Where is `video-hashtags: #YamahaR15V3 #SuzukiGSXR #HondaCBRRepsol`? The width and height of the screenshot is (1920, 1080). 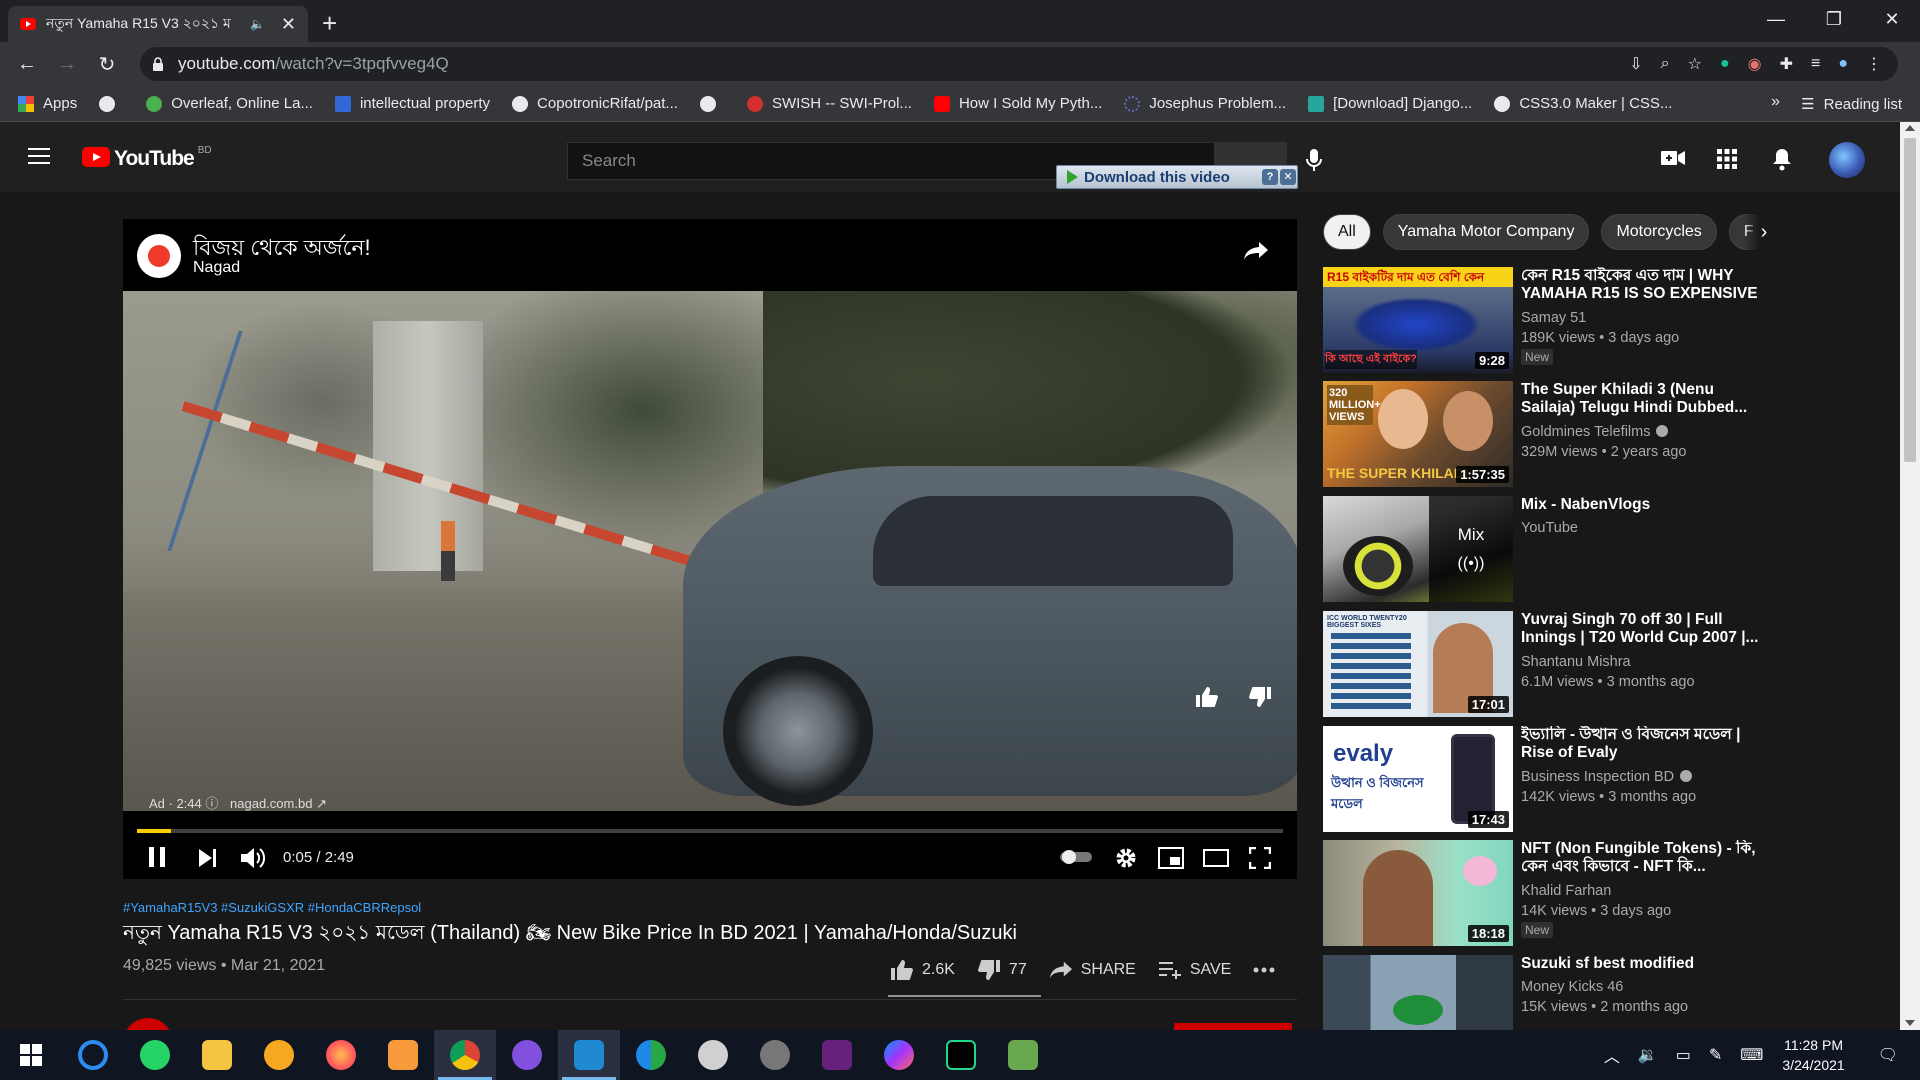 video-hashtags: #YamahaR15V3 #SuzukiGSXR #HondaCBRRepsol is located at coordinates (272, 907).